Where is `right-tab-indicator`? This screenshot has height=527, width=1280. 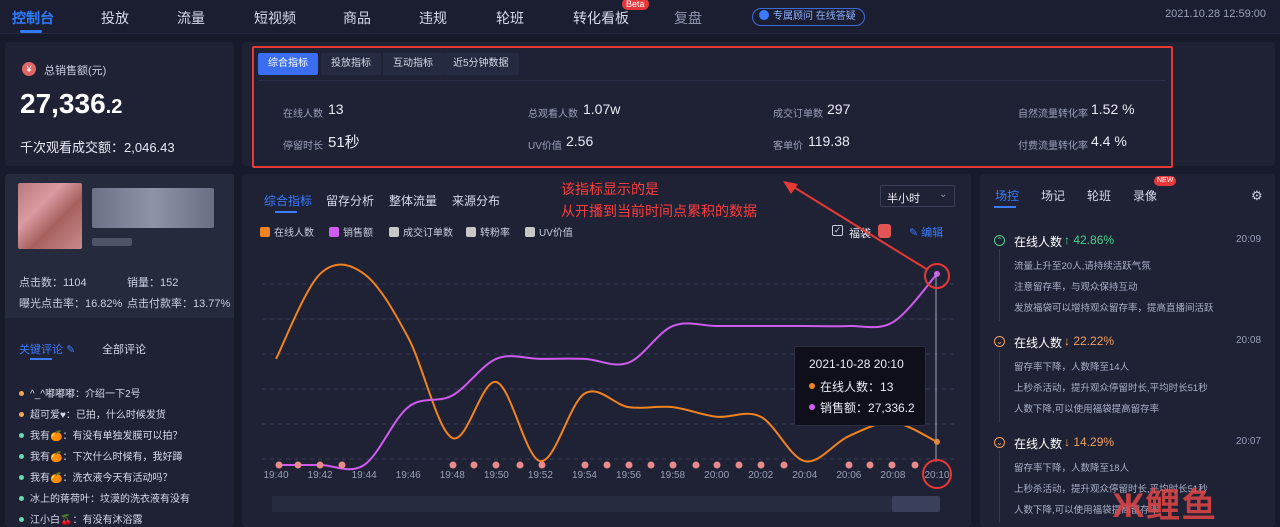
right-tab-indicator is located at coordinates (1005, 207).